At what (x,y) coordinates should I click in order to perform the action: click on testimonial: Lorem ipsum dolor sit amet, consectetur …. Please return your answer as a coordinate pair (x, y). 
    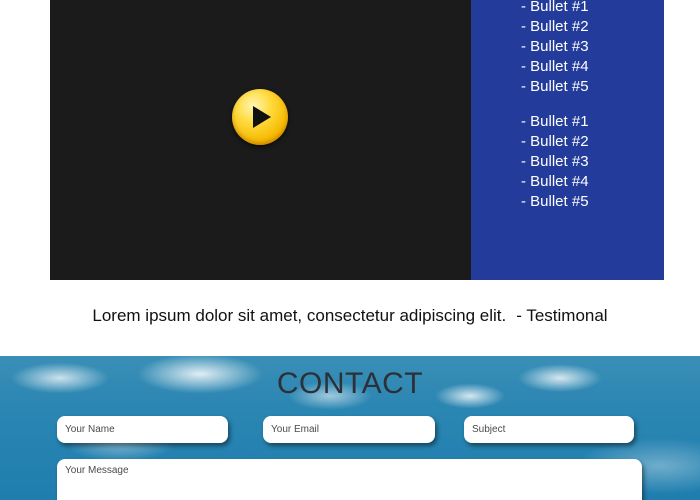
    Looking at the image, I should click on (350, 316).